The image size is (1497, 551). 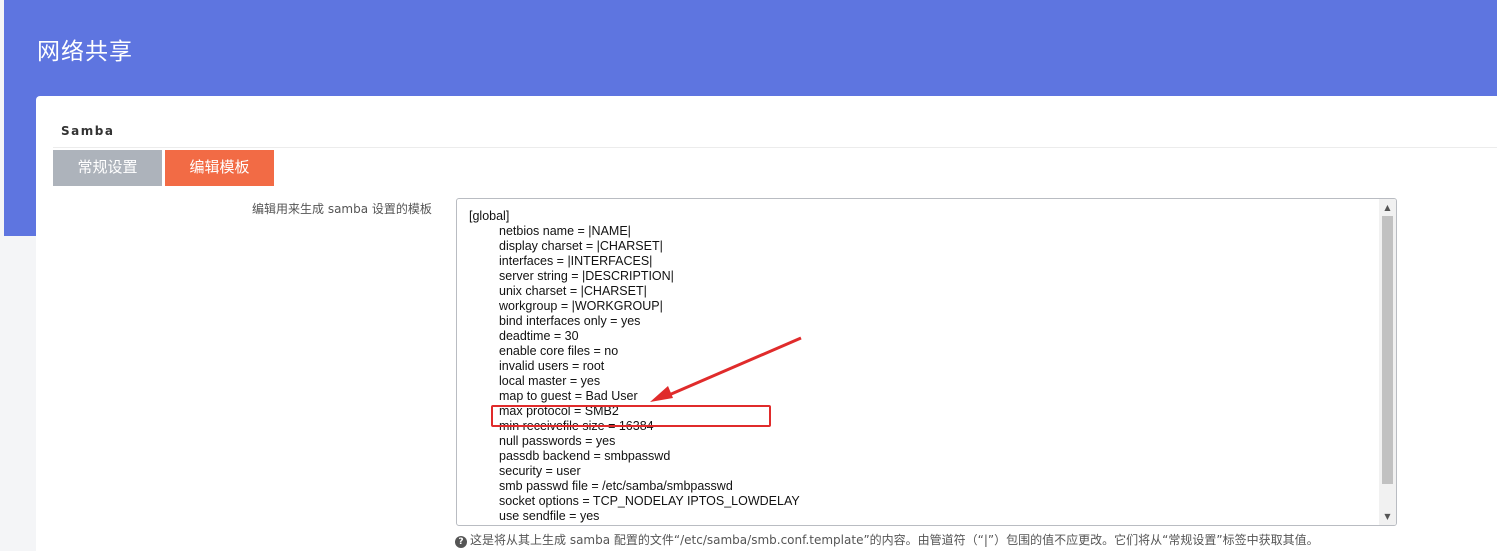 I want to click on question-circle-icon: ?, so click(x=461, y=542).